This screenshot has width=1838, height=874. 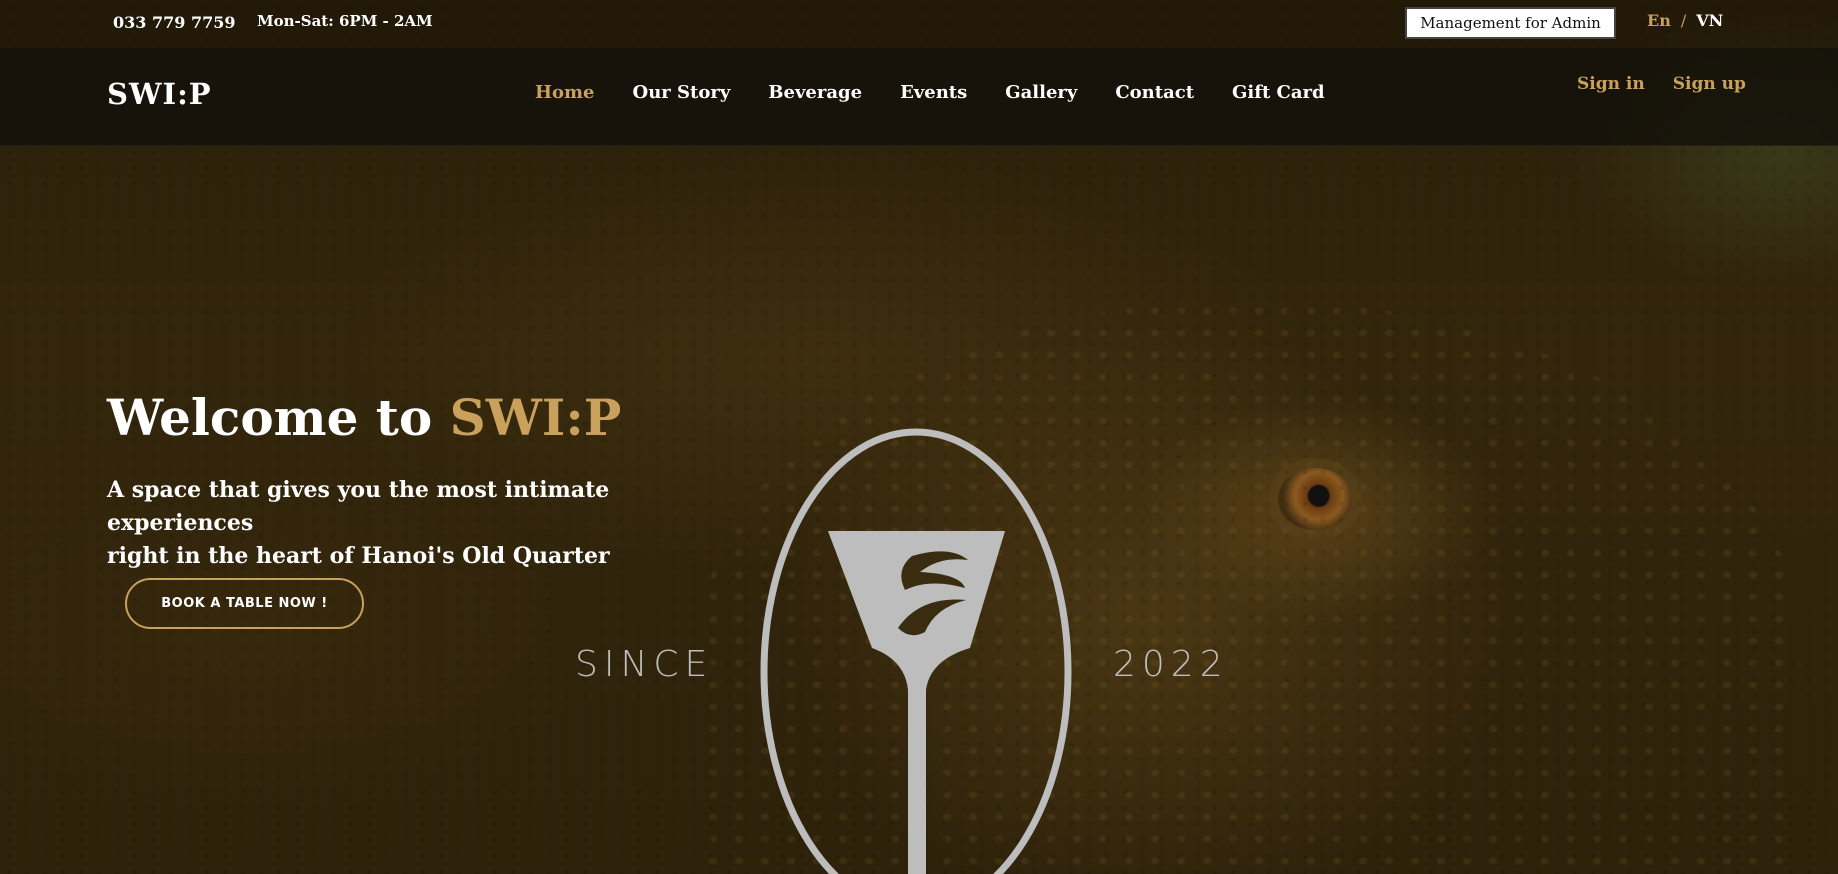 I want to click on admin-management-button: Management for Admin, so click(x=1510, y=23).